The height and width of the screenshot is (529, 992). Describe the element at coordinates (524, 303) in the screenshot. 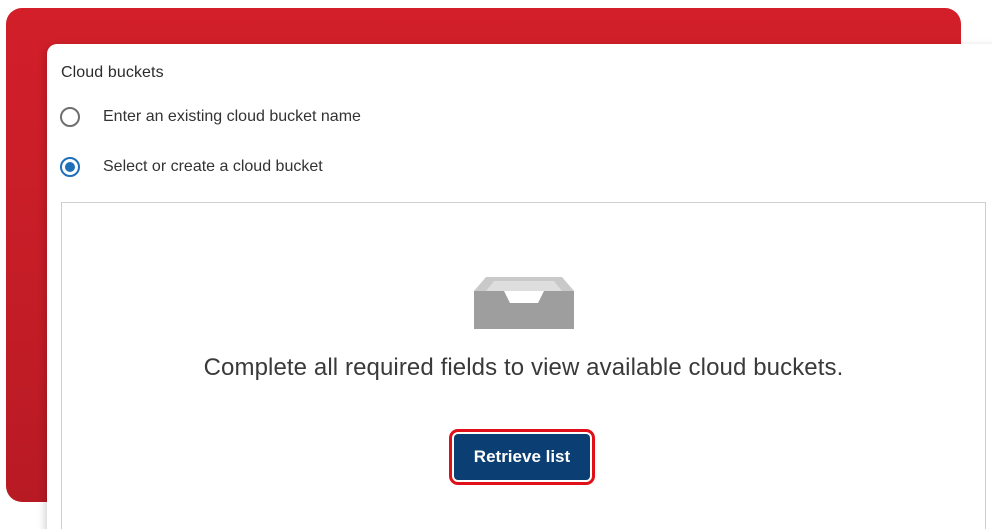

I see `empty-tray-icon` at that location.